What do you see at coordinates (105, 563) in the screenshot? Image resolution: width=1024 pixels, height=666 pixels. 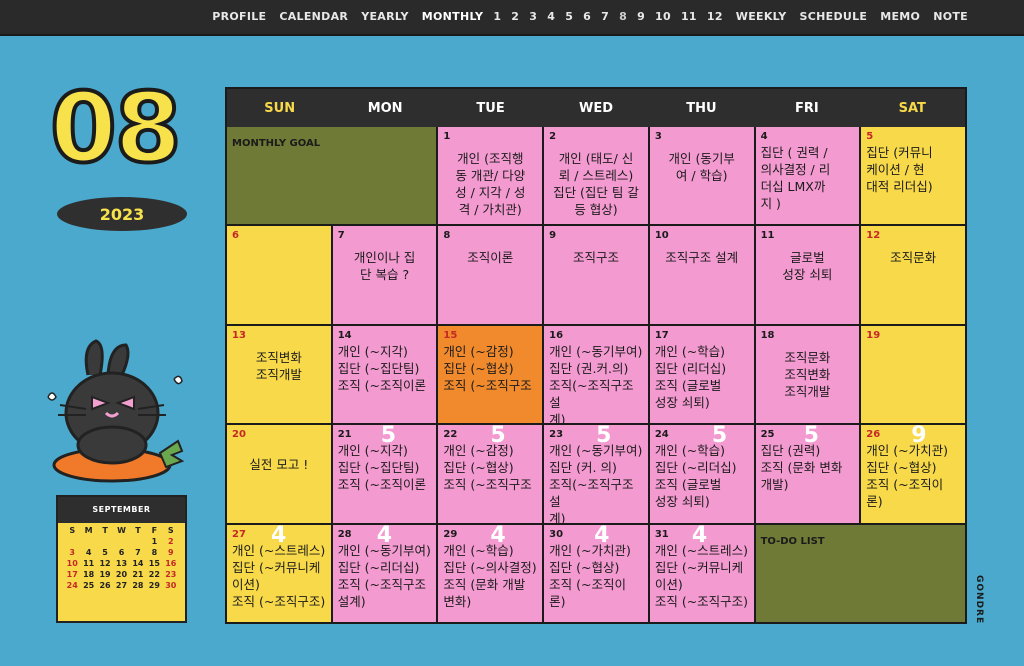 I see `mini-day: 12` at bounding box center [105, 563].